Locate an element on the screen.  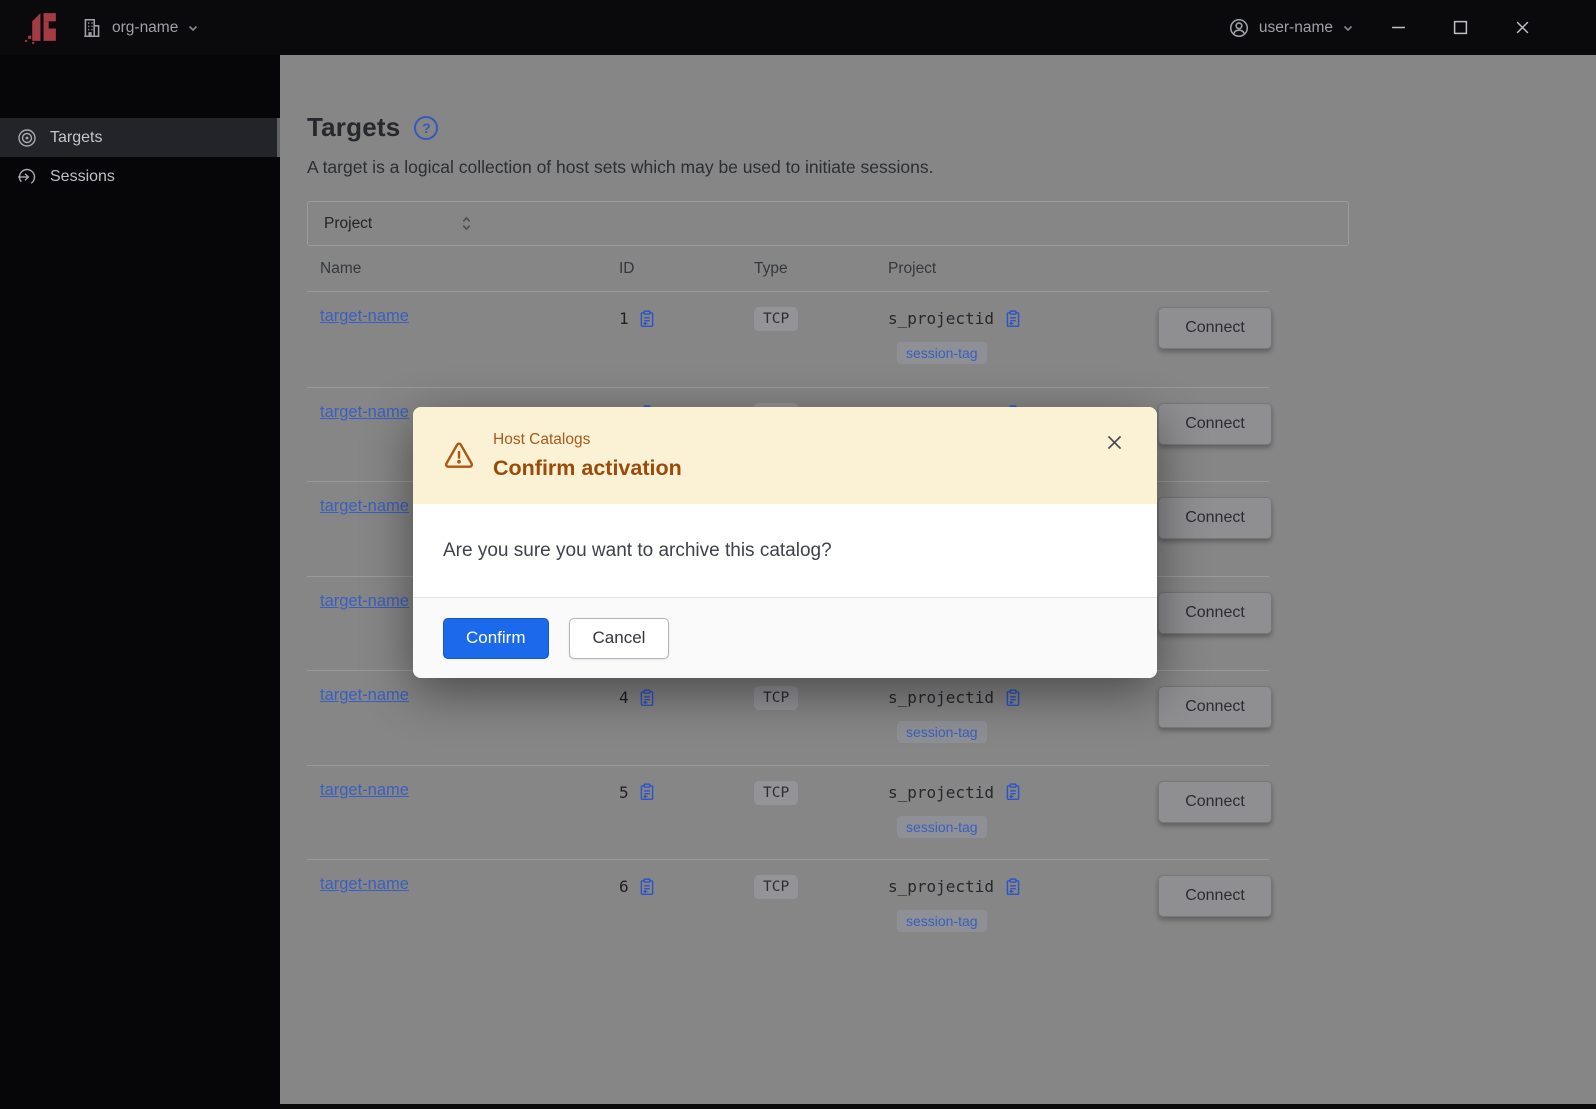
target-icon is located at coordinates (27, 137).